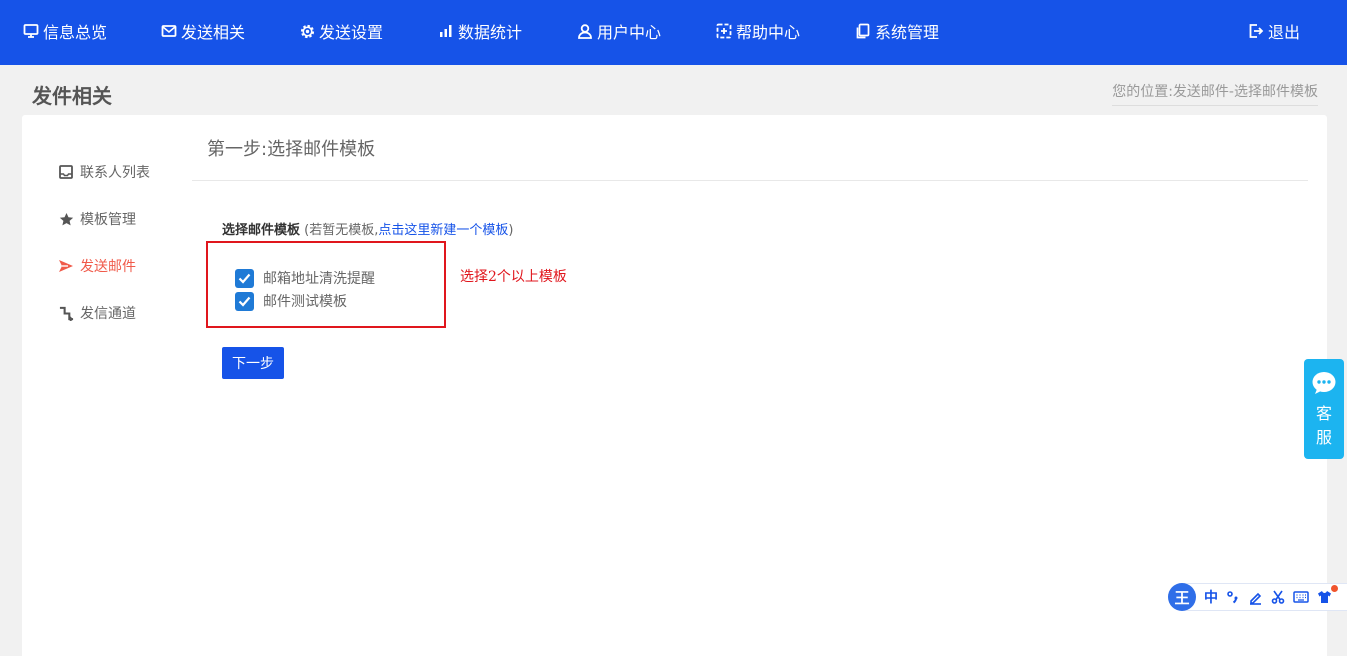  I want to click on punctuation-icon, so click(1233, 597).